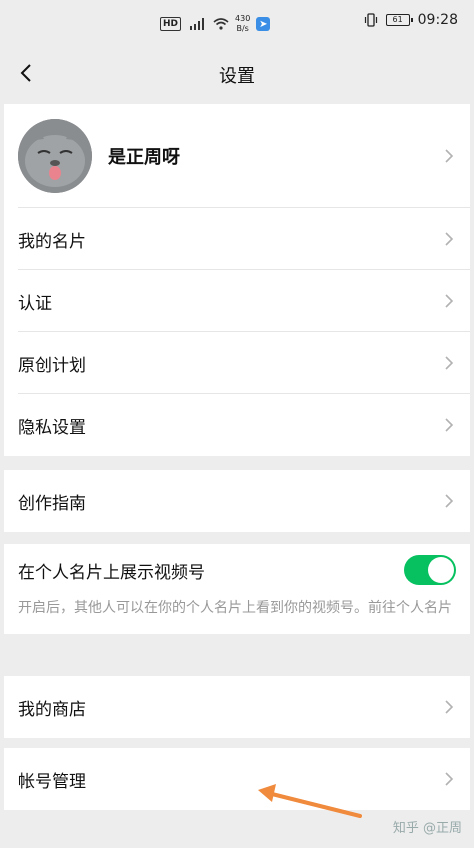 This screenshot has height=848, width=474. Describe the element at coordinates (237, 301) in the screenshot. I see `settings-item-verification: 认证` at that location.